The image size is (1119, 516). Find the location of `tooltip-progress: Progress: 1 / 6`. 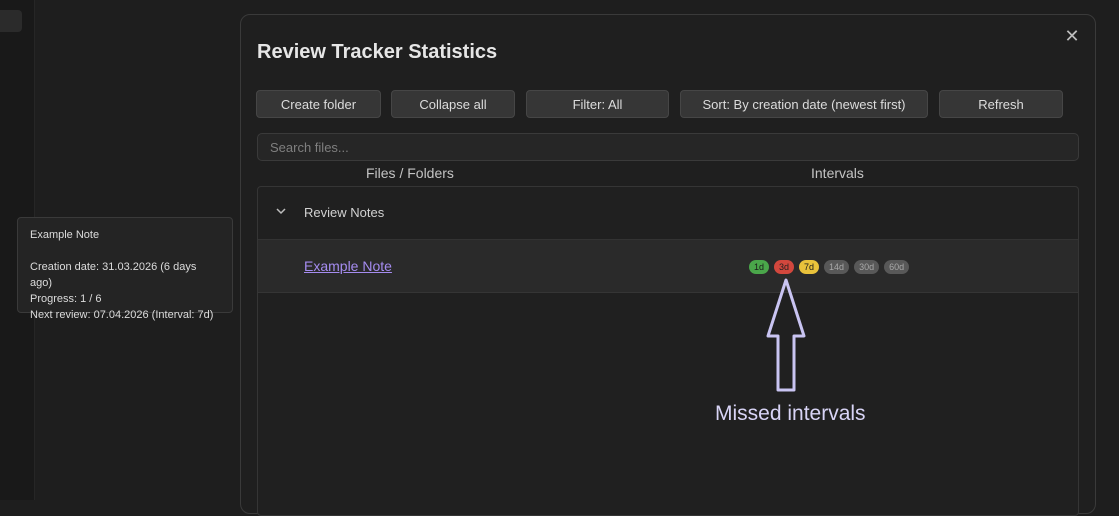

tooltip-progress: Progress: 1 / 6 is located at coordinates (66, 299).